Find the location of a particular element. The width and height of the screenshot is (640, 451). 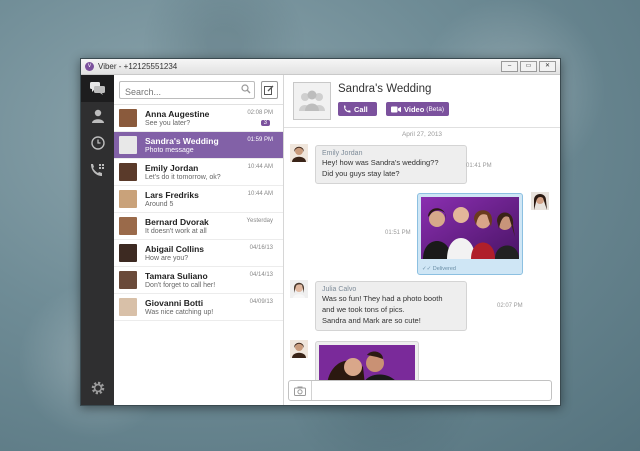

message-line: Hey! how was Sandra's wedding?? is located at coordinates (380, 162).